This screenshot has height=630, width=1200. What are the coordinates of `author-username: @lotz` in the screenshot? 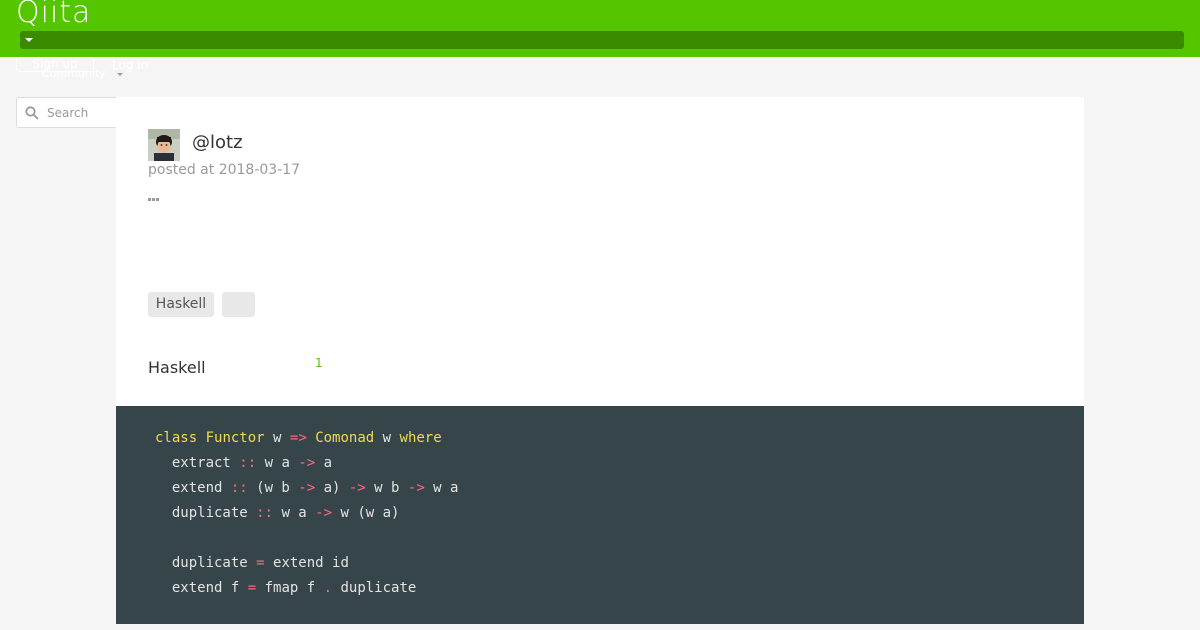 It's located at (217, 143).